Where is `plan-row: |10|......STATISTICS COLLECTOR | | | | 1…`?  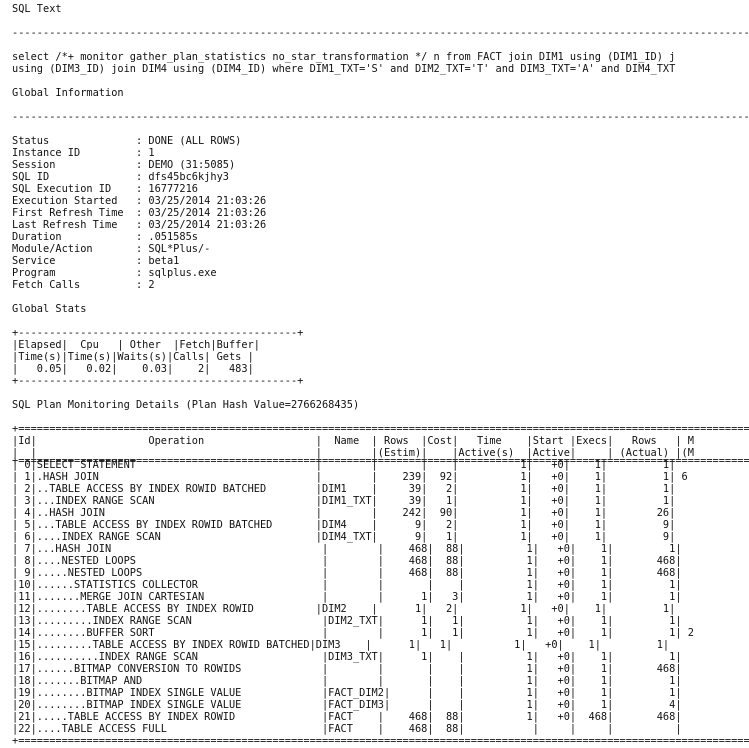
plan-row: |10|......STATISTICS COLLECTOR | | | | 1… is located at coordinates (347, 585).